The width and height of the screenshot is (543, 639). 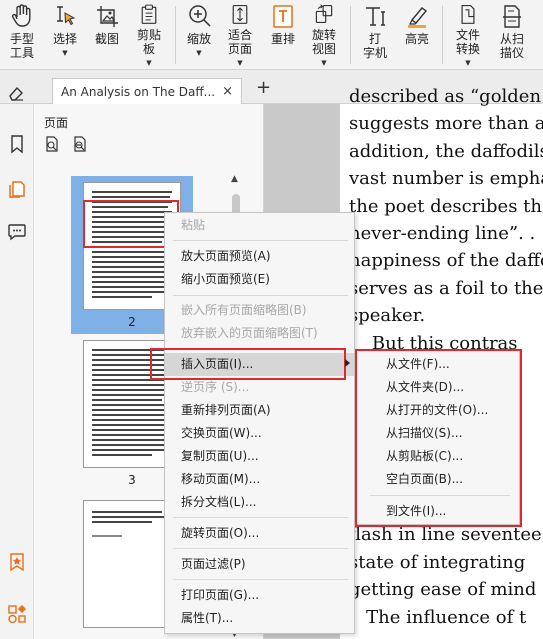 I want to click on stamp-panel-button, so click(x=17, y=562).